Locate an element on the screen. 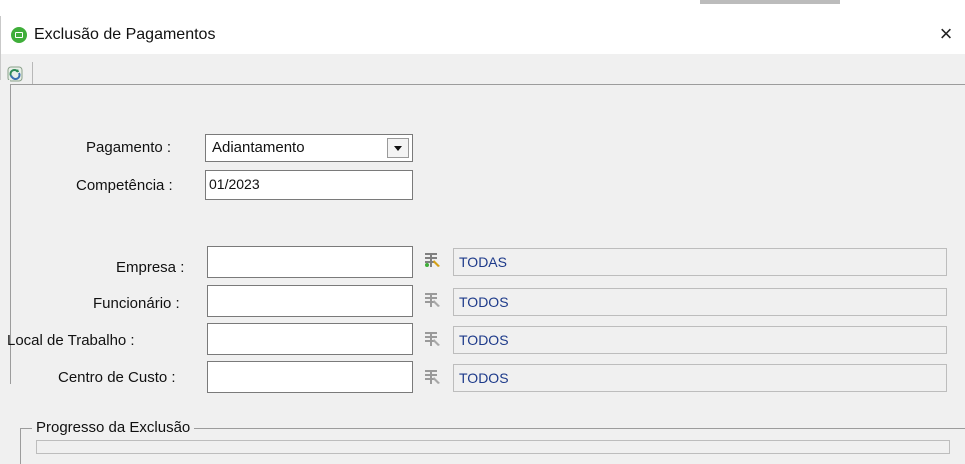 Image resolution: width=965 pixels, height=464 pixels. background-strip is located at coordinates (482, 8).